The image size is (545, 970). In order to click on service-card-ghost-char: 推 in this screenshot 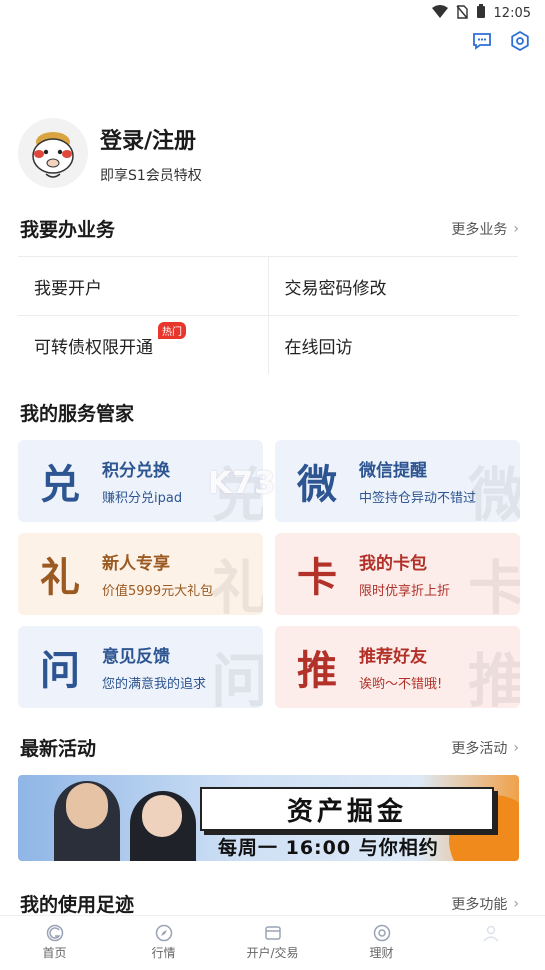, I will do `click(493, 677)`.